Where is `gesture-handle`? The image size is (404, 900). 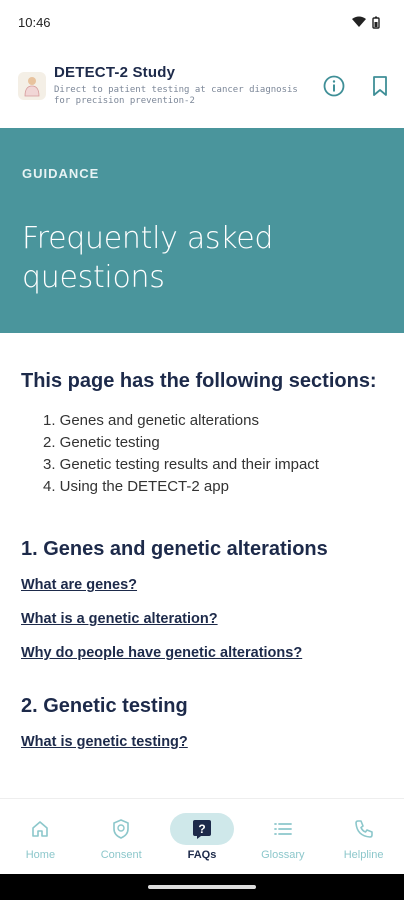 gesture-handle is located at coordinates (202, 887).